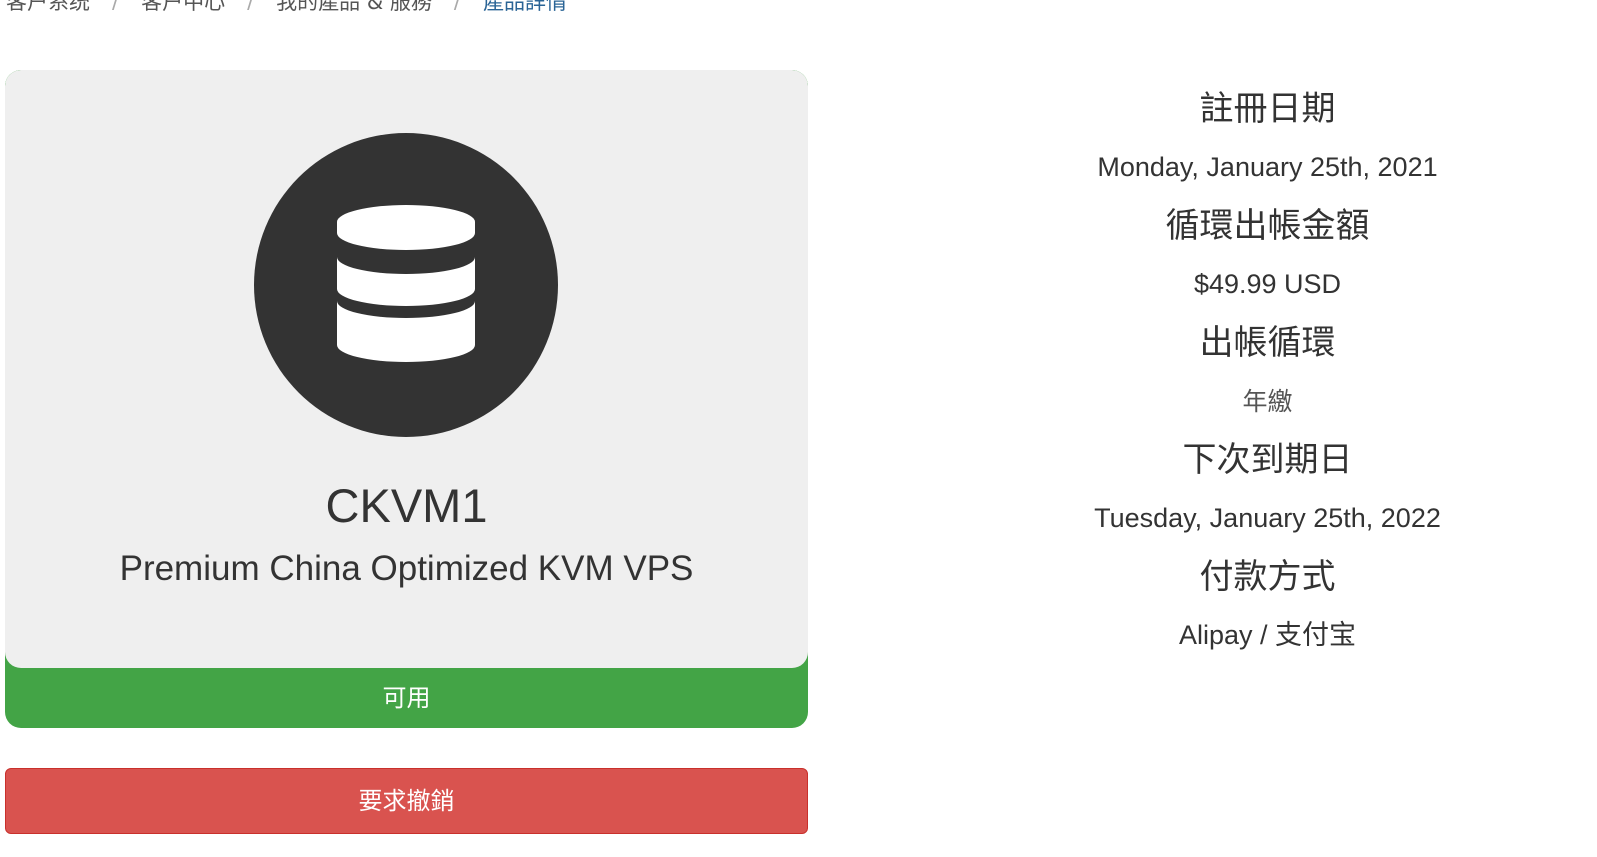 The width and height of the screenshot is (1597, 857). What do you see at coordinates (48, 8) in the screenshot?
I see `breadcrumb-item-client-area: 客户系统` at bounding box center [48, 8].